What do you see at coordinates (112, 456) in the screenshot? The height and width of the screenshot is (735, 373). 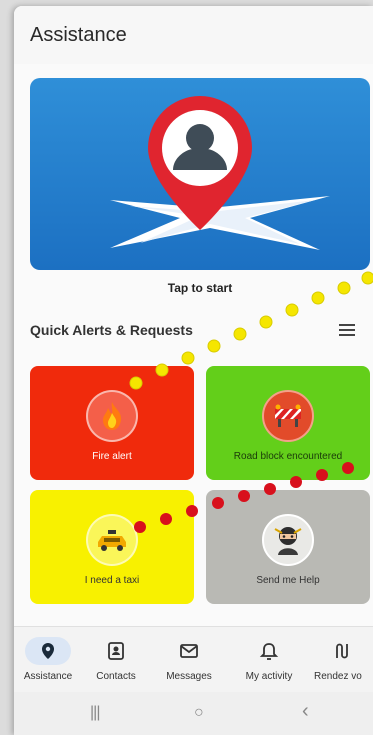 I see `tile-label: Fire alert` at bounding box center [112, 456].